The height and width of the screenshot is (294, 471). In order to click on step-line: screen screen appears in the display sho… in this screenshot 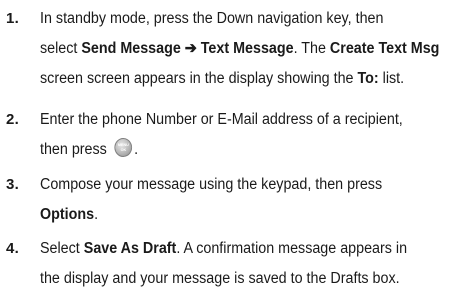, I will do `click(239, 79)`.